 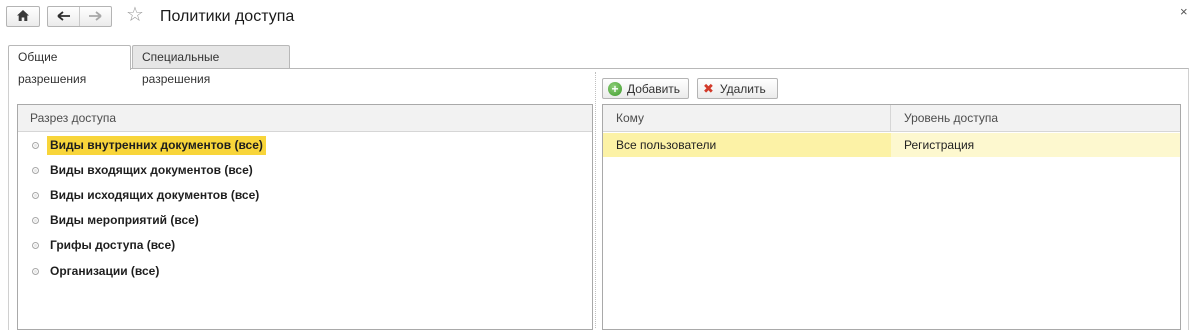 What do you see at coordinates (654, 88) in the screenshot?
I see `add-button-label: Добавить` at bounding box center [654, 88].